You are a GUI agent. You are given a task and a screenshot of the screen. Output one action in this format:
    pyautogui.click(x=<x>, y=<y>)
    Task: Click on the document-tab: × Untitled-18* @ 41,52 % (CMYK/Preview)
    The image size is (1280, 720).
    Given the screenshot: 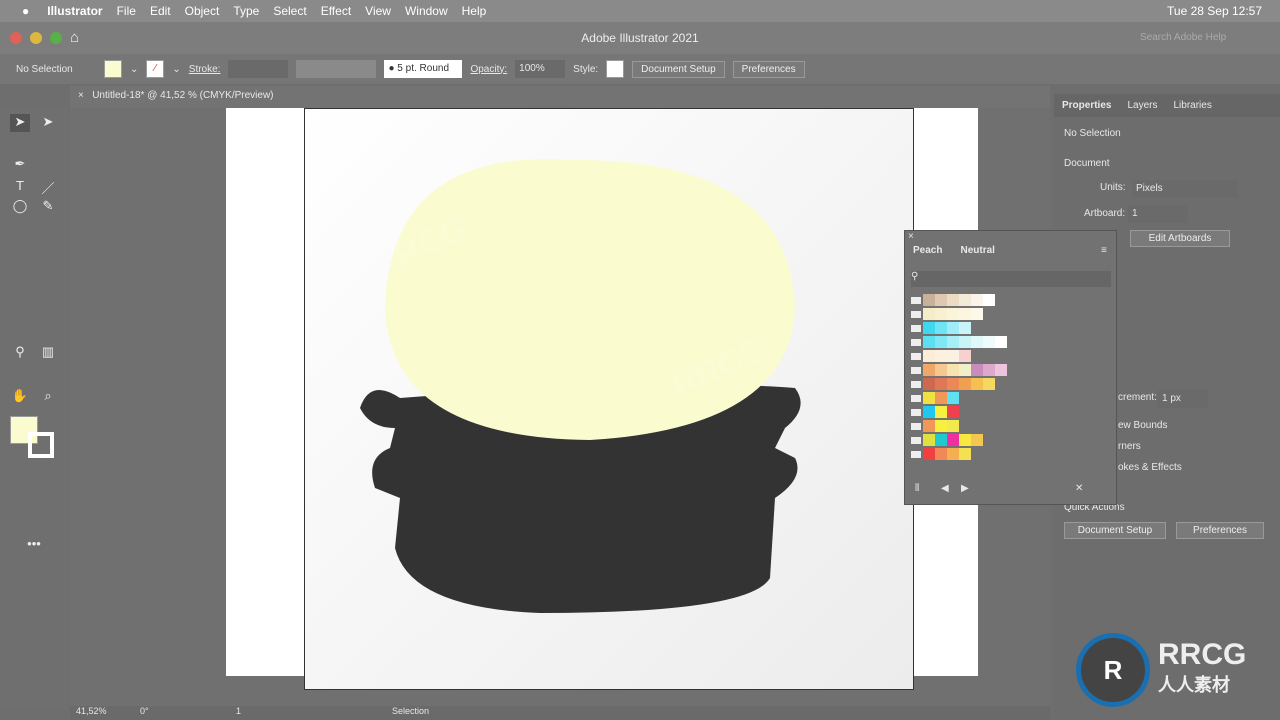 What is the action you would take?
    pyautogui.click(x=560, y=97)
    